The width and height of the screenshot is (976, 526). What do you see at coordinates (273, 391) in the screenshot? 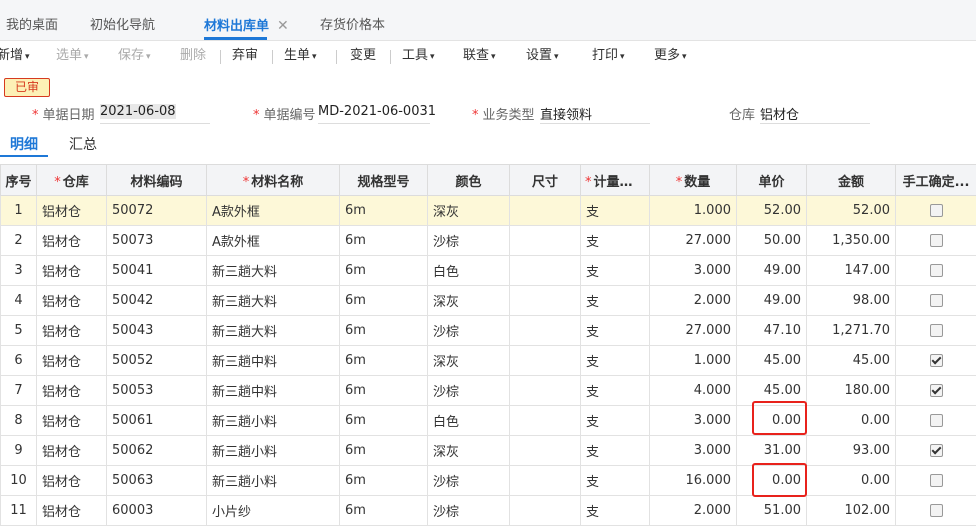
I see `cell-name: 新三趟中料` at bounding box center [273, 391].